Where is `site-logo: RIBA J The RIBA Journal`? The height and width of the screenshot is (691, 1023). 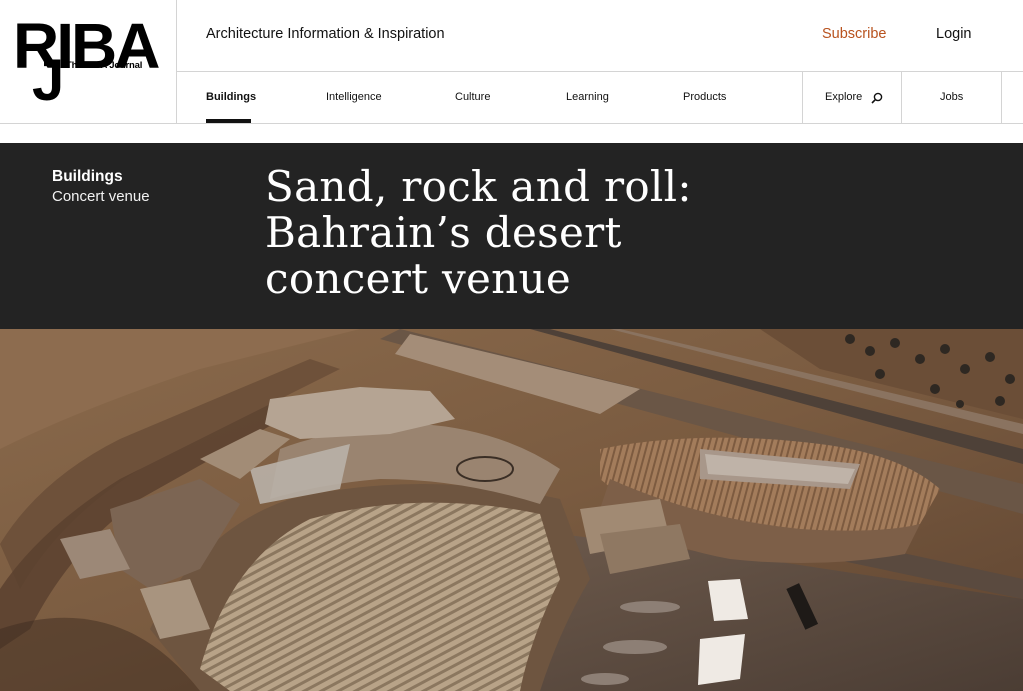 site-logo: RIBA J The RIBA Journal is located at coordinates (88, 62).